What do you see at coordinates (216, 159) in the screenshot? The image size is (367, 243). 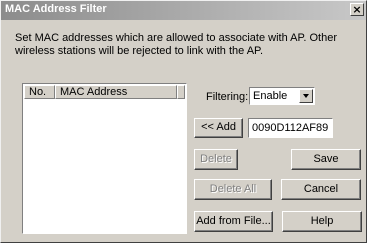 I see `delete-button: Delete` at bounding box center [216, 159].